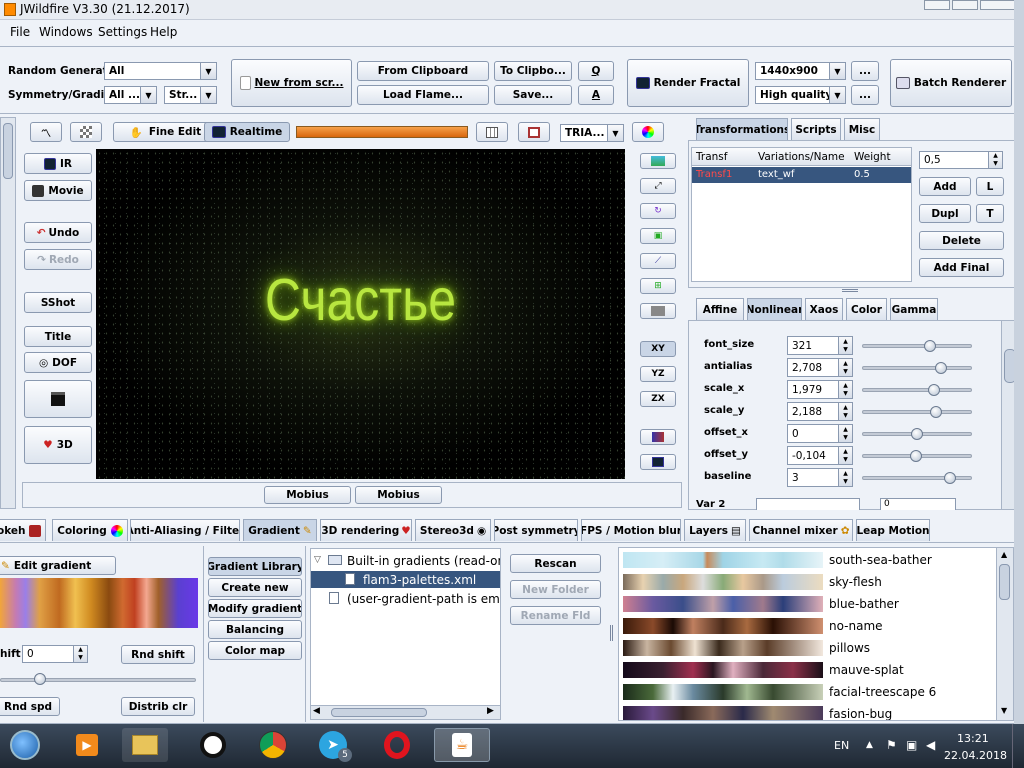 Image resolution: width=1024 pixels, height=768 pixels. I want to click on new-folder-button: New Folder, so click(555, 589).